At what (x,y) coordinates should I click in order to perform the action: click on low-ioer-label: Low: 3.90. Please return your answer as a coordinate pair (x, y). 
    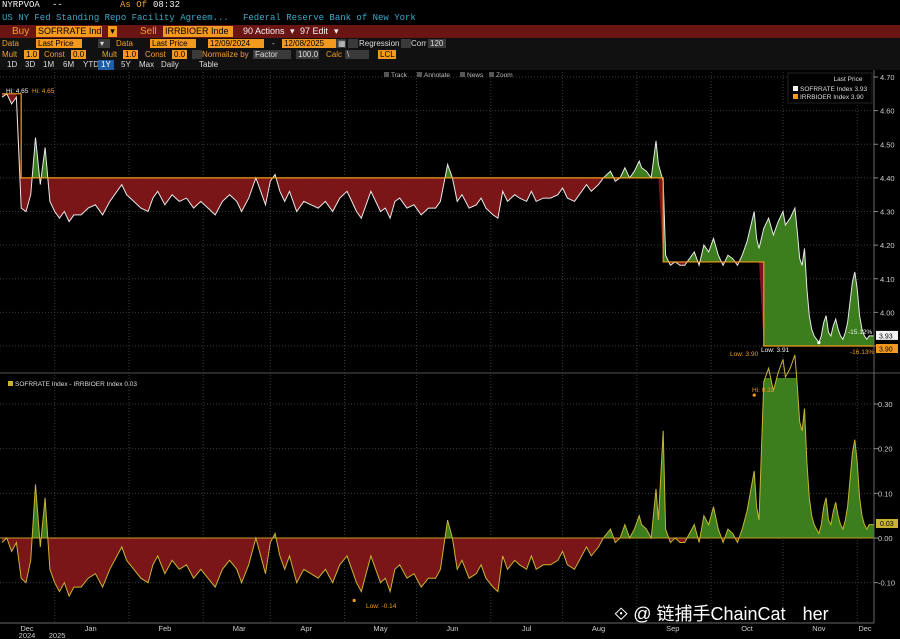
    Looking at the image, I should click on (744, 354).